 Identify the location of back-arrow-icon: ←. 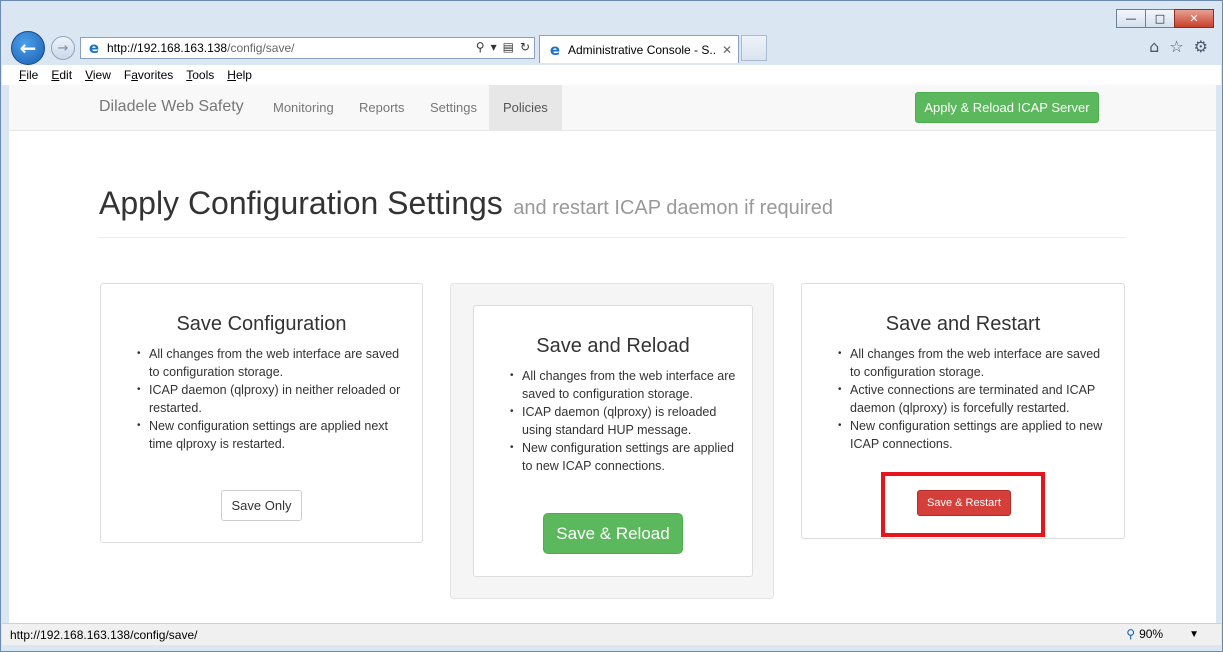
(28, 48).